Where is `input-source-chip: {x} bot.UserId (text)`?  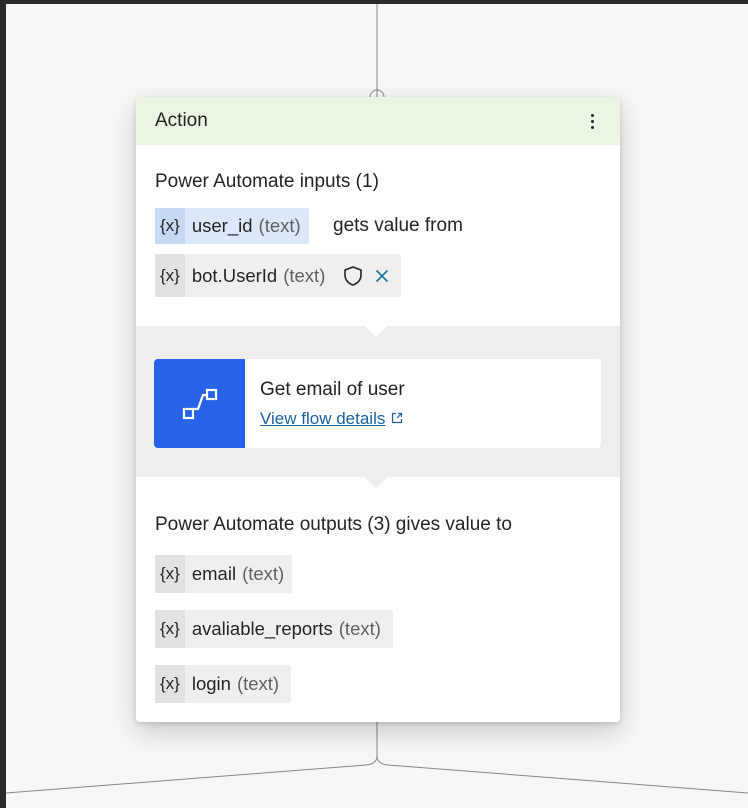 input-source-chip: {x} bot.UserId (text) is located at coordinates (278, 275).